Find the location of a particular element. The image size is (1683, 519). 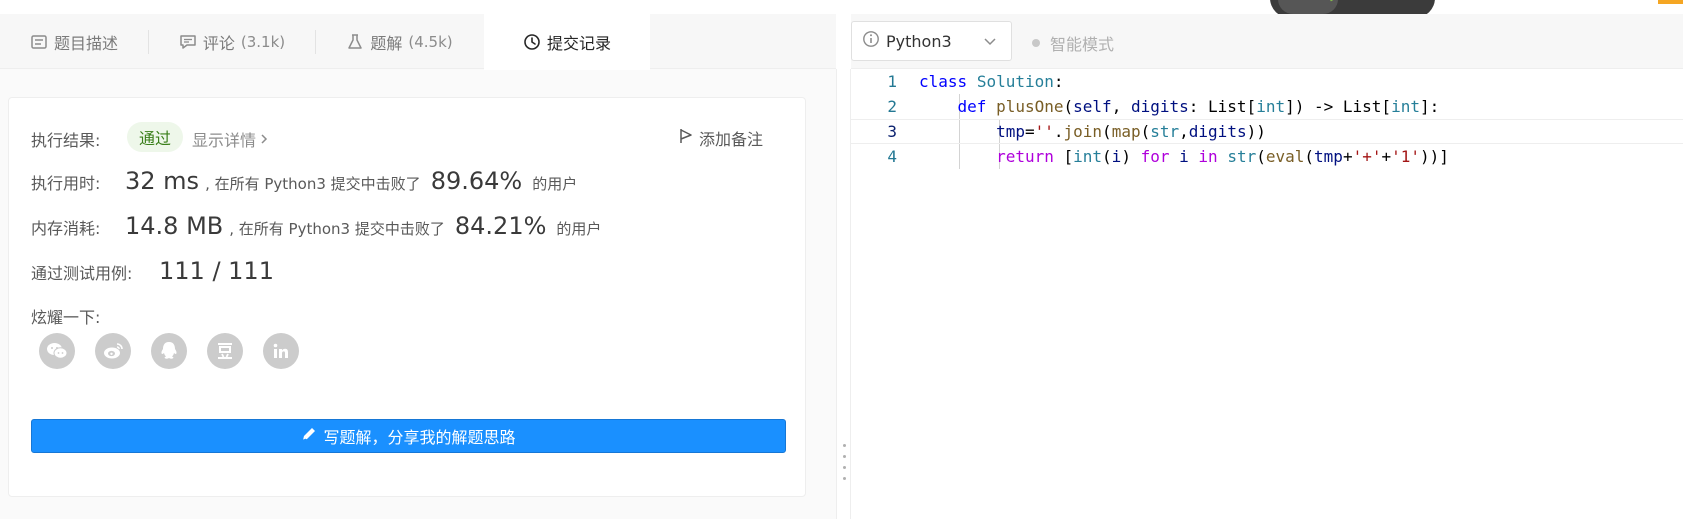

memory-beats-text: , 在所有 Python3 提交中击败了 is located at coordinates (337, 229).